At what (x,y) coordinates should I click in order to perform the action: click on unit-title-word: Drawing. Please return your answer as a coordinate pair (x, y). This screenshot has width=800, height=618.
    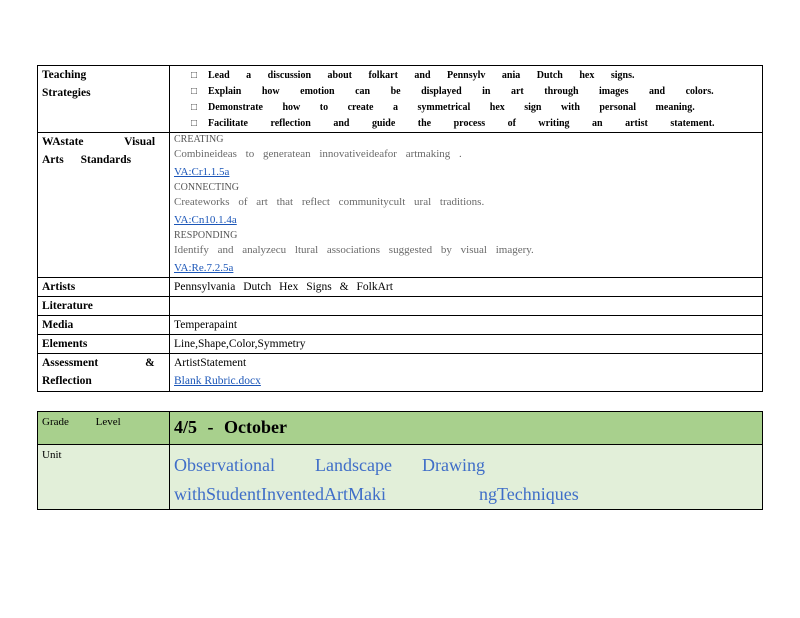
    Looking at the image, I should click on (453, 465).